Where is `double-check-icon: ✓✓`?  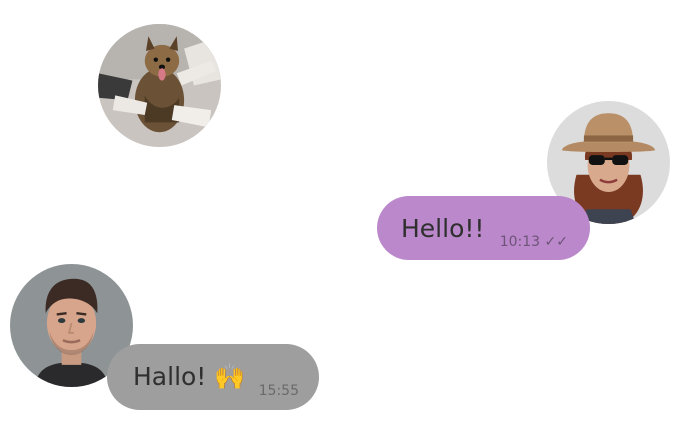
double-check-icon: ✓✓ is located at coordinates (556, 242).